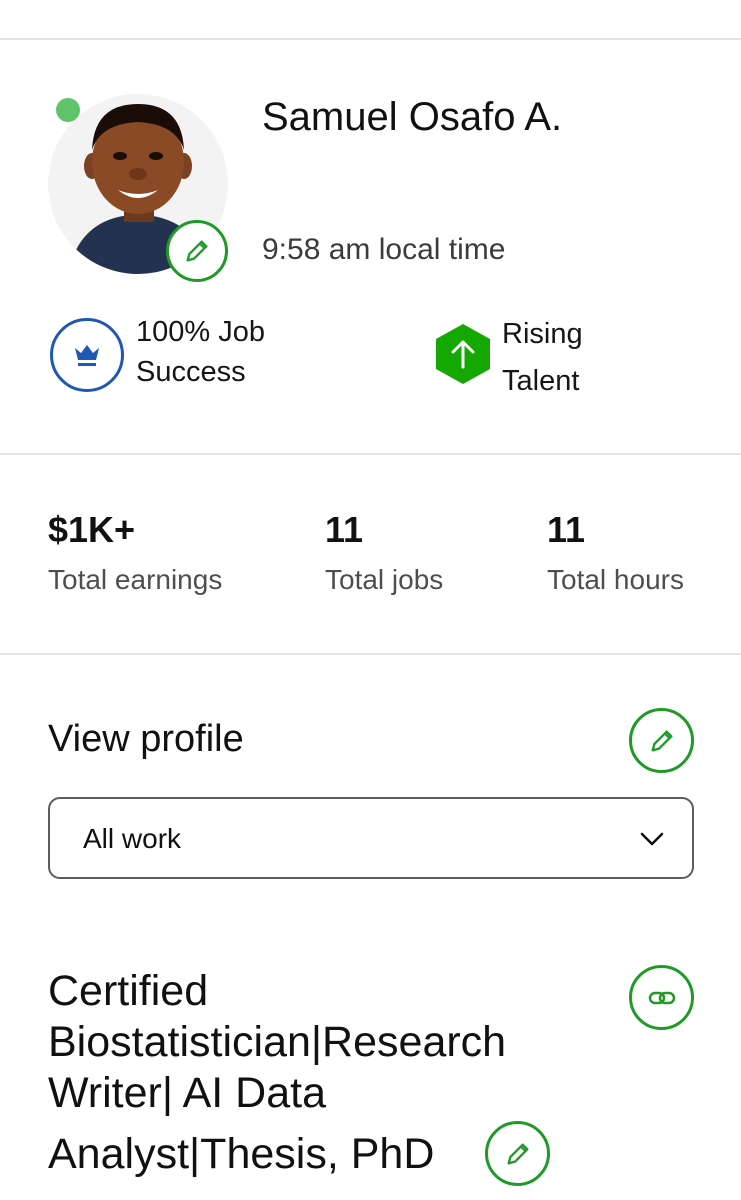 The height and width of the screenshot is (1200, 741). What do you see at coordinates (541, 381) in the screenshot?
I see `rising-talent-line2: Talent` at bounding box center [541, 381].